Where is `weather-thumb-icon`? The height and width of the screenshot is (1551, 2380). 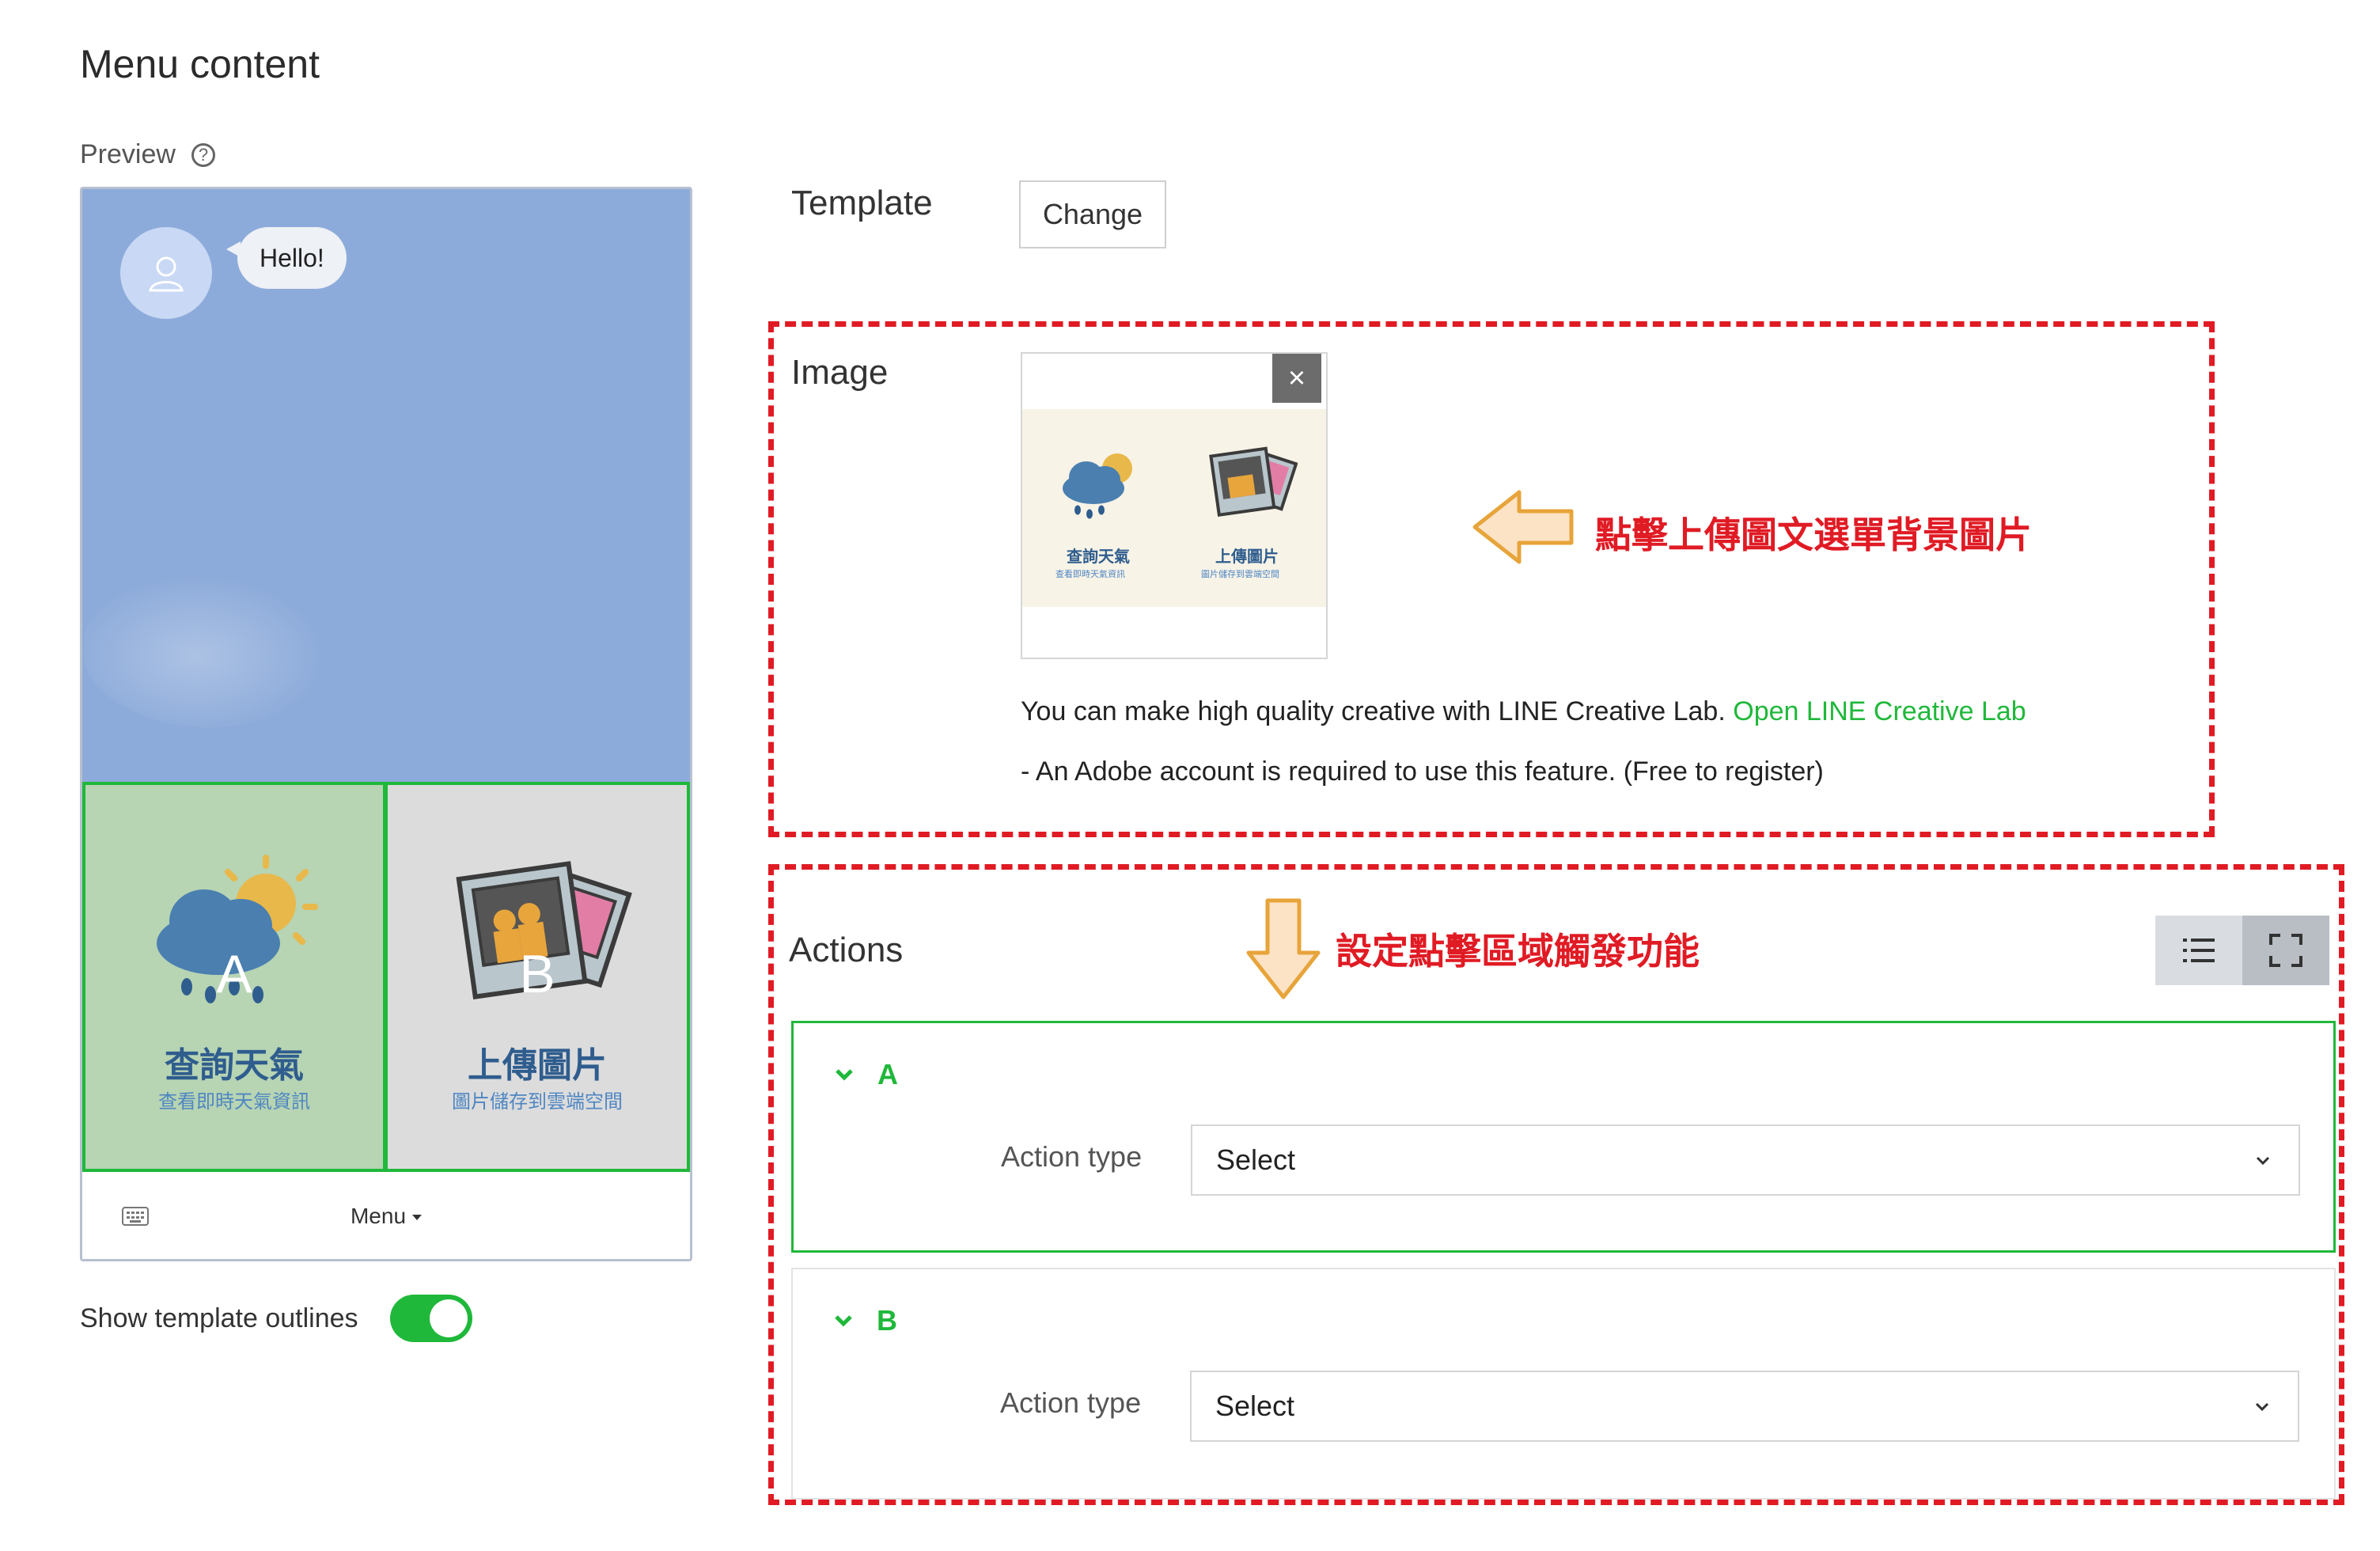
weather-thumb-icon is located at coordinates (1097, 486).